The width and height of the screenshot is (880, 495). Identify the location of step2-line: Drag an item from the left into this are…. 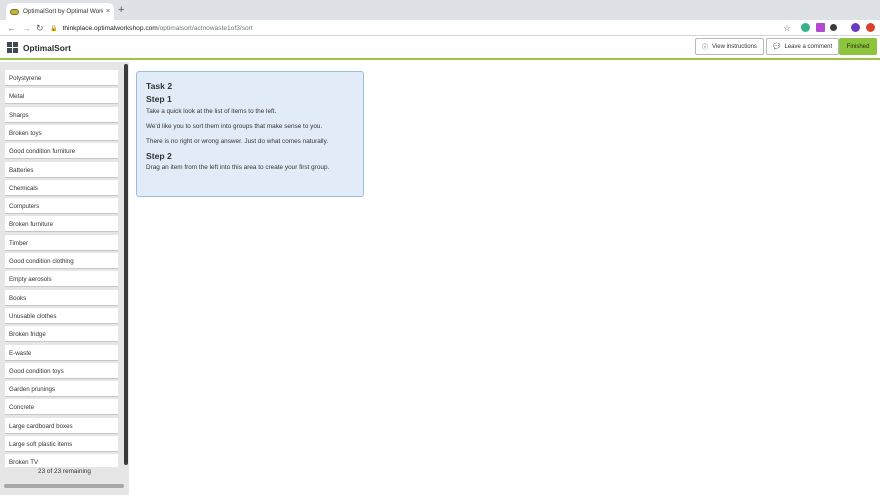
(238, 167).